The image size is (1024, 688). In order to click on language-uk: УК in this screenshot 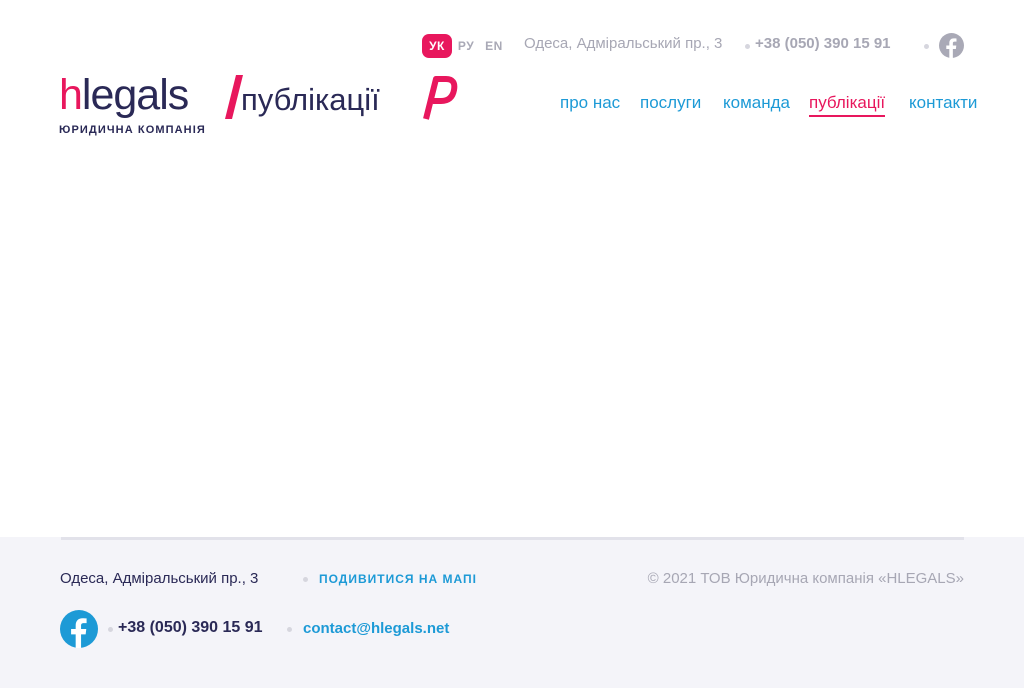, I will do `click(437, 46)`.